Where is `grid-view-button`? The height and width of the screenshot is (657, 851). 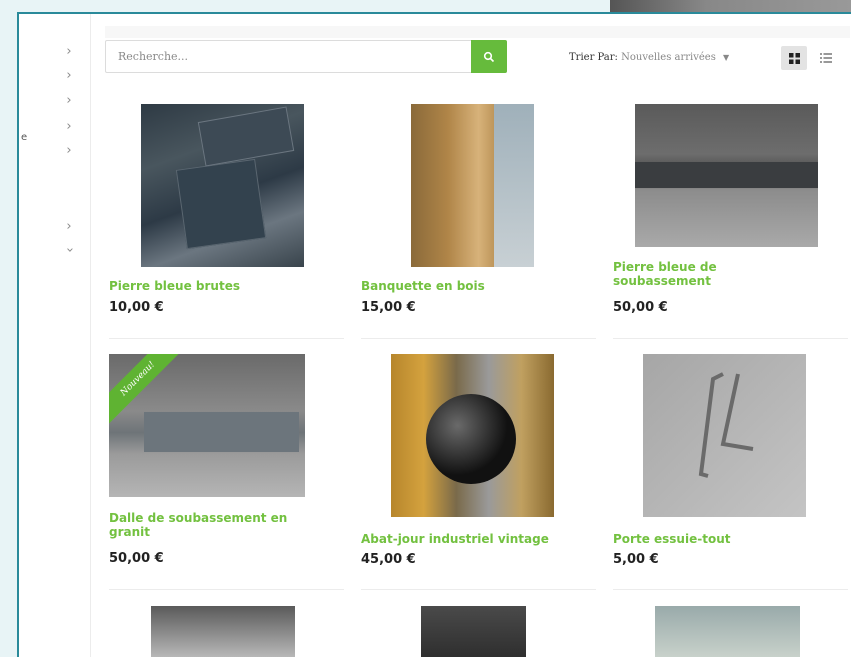
grid-view-button is located at coordinates (794, 58).